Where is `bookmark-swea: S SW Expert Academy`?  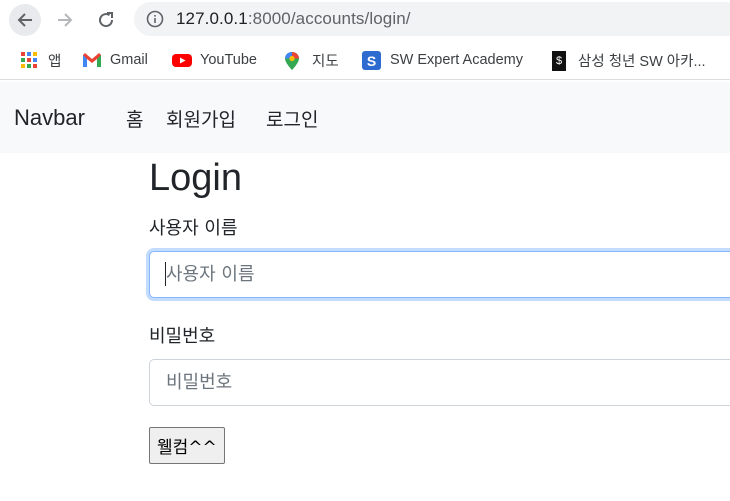
bookmark-swea: S SW Expert Academy is located at coordinates (442, 60).